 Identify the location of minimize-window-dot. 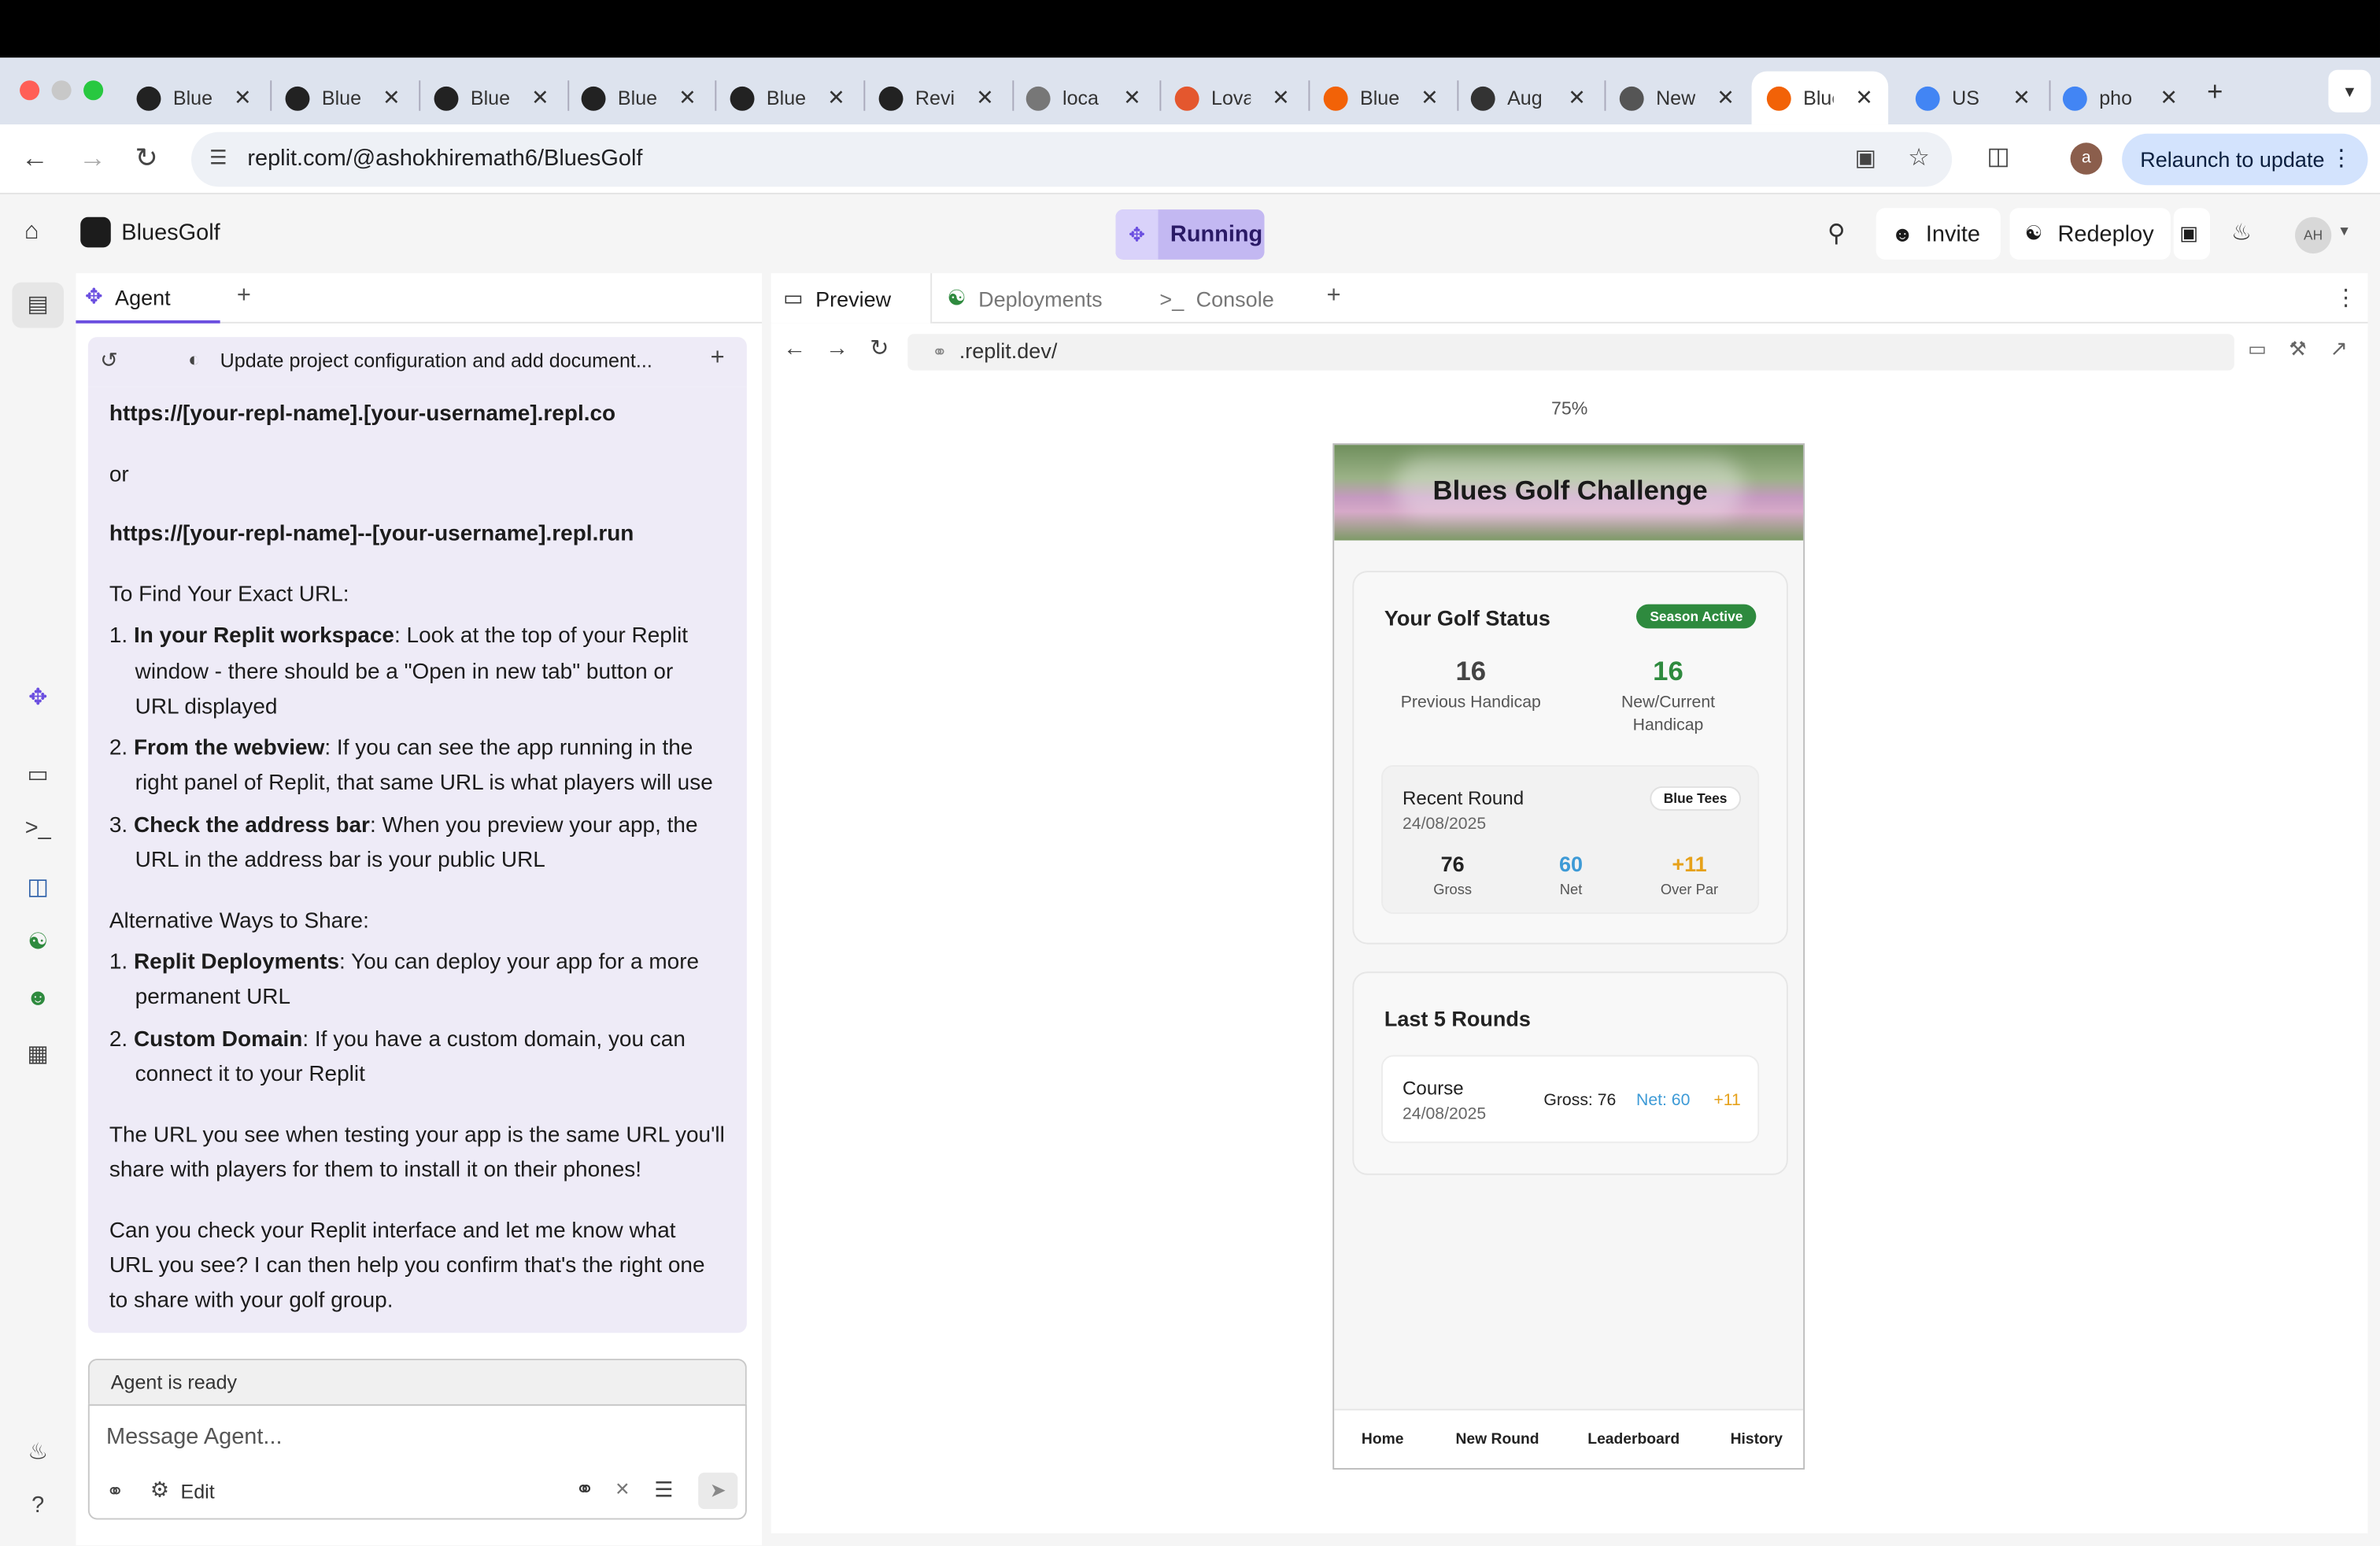
(62, 90).